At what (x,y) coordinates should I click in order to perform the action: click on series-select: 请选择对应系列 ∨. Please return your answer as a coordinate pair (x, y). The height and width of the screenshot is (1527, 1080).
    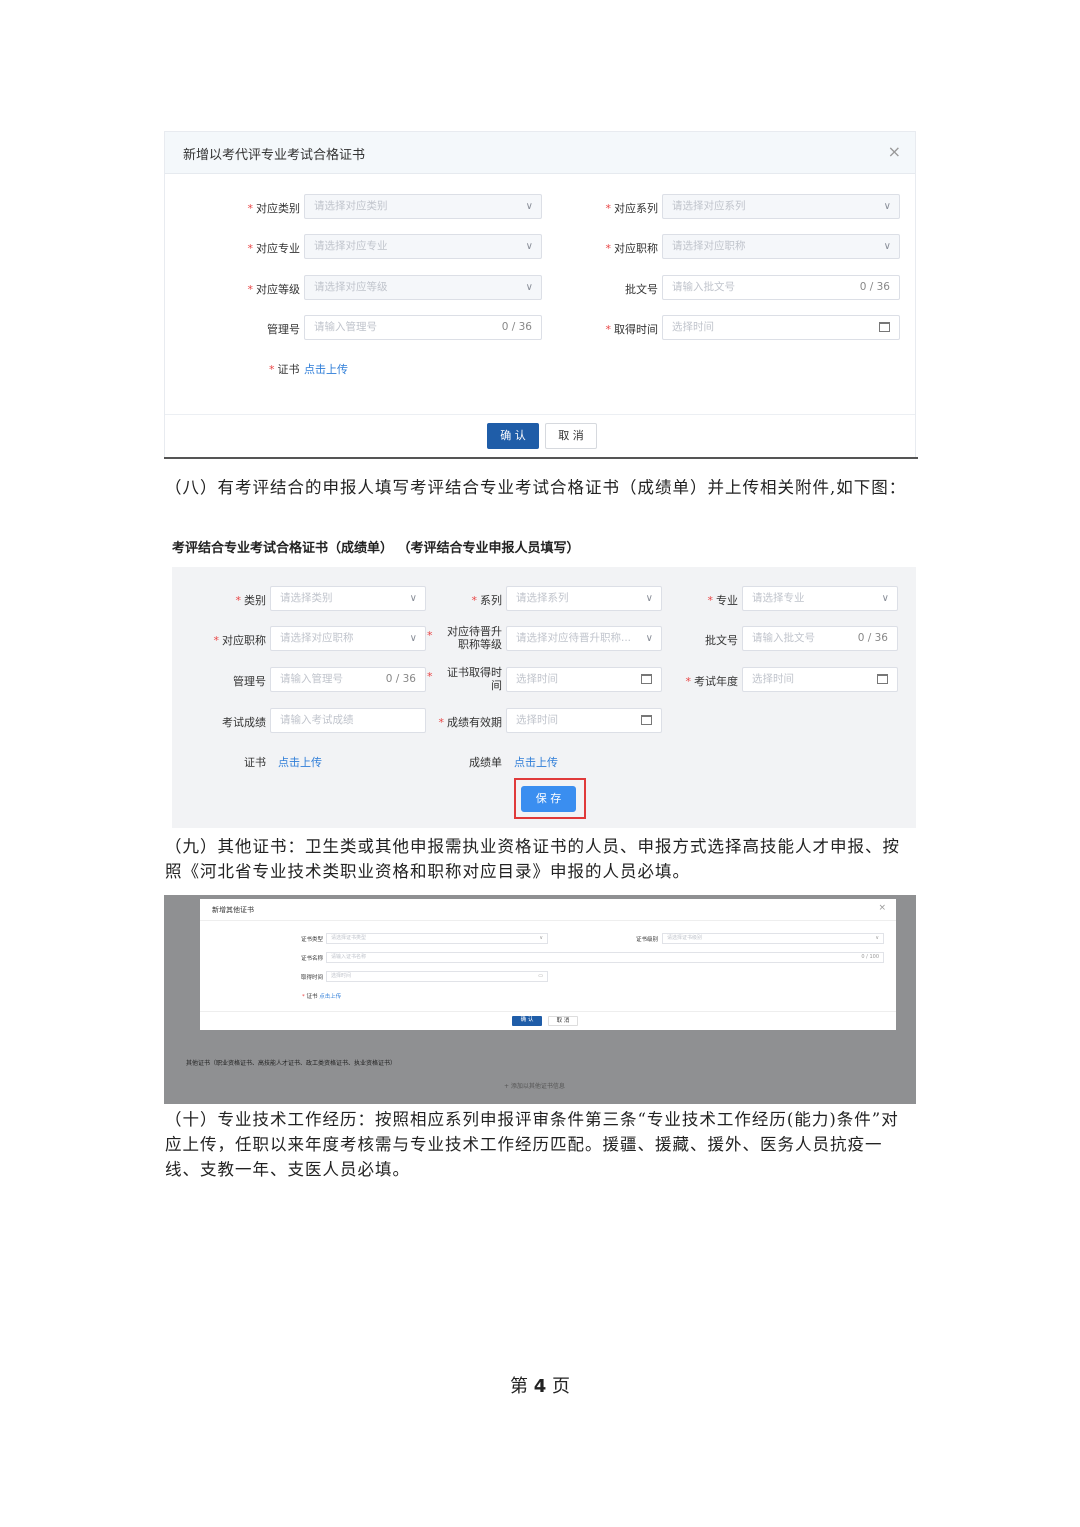
    Looking at the image, I should click on (781, 206).